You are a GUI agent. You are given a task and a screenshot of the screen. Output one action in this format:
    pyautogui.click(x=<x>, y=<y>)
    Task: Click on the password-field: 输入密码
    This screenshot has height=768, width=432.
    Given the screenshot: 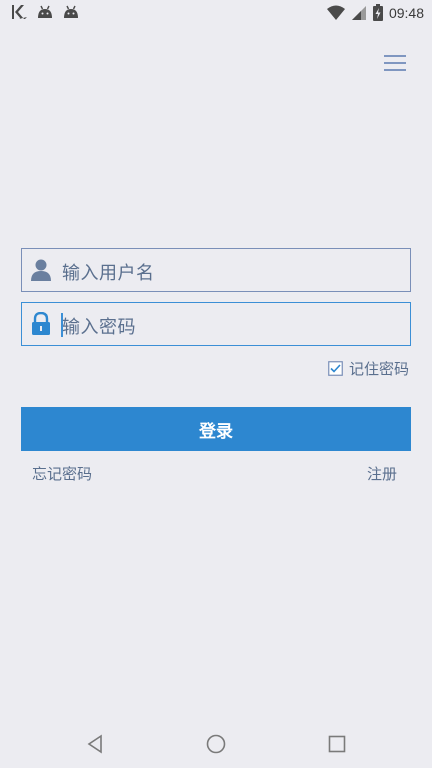 What is the action you would take?
    pyautogui.click(x=216, y=324)
    